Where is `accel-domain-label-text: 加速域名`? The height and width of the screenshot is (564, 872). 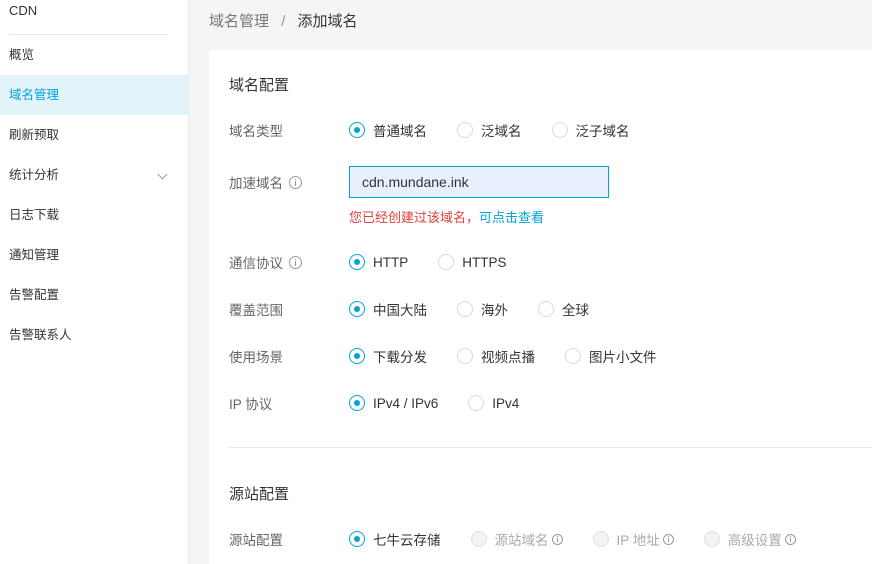 accel-domain-label-text: 加速域名 is located at coordinates (256, 183).